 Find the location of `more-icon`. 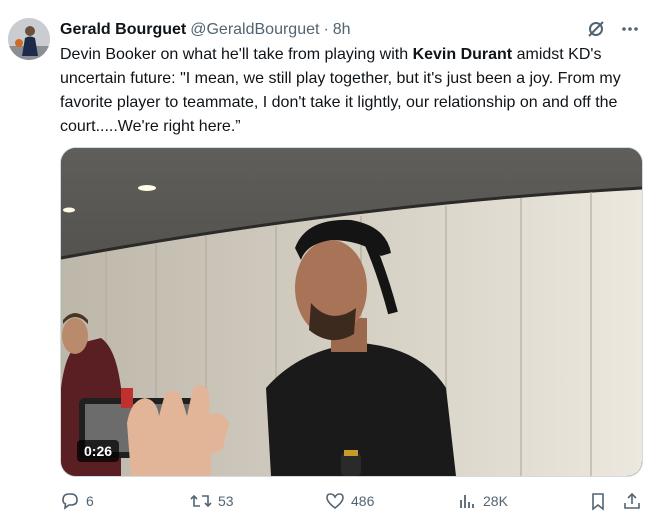

more-icon is located at coordinates (630, 29).